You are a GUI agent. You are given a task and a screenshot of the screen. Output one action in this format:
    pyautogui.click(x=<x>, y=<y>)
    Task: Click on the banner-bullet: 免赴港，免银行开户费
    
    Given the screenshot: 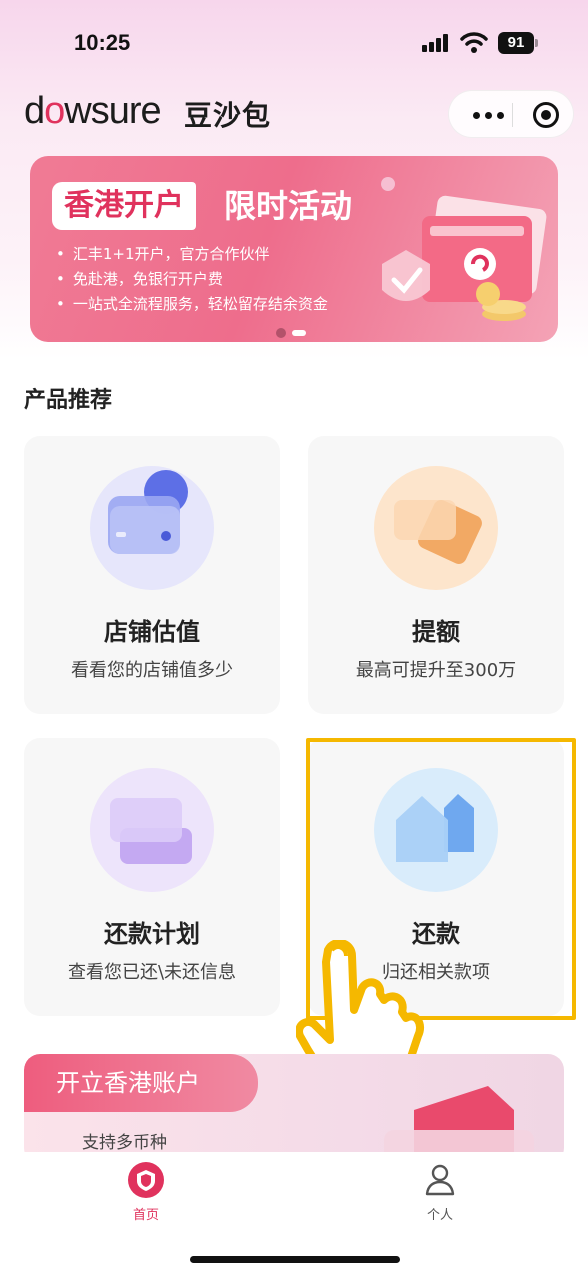 What is the action you would take?
    pyautogui.click(x=192, y=279)
    